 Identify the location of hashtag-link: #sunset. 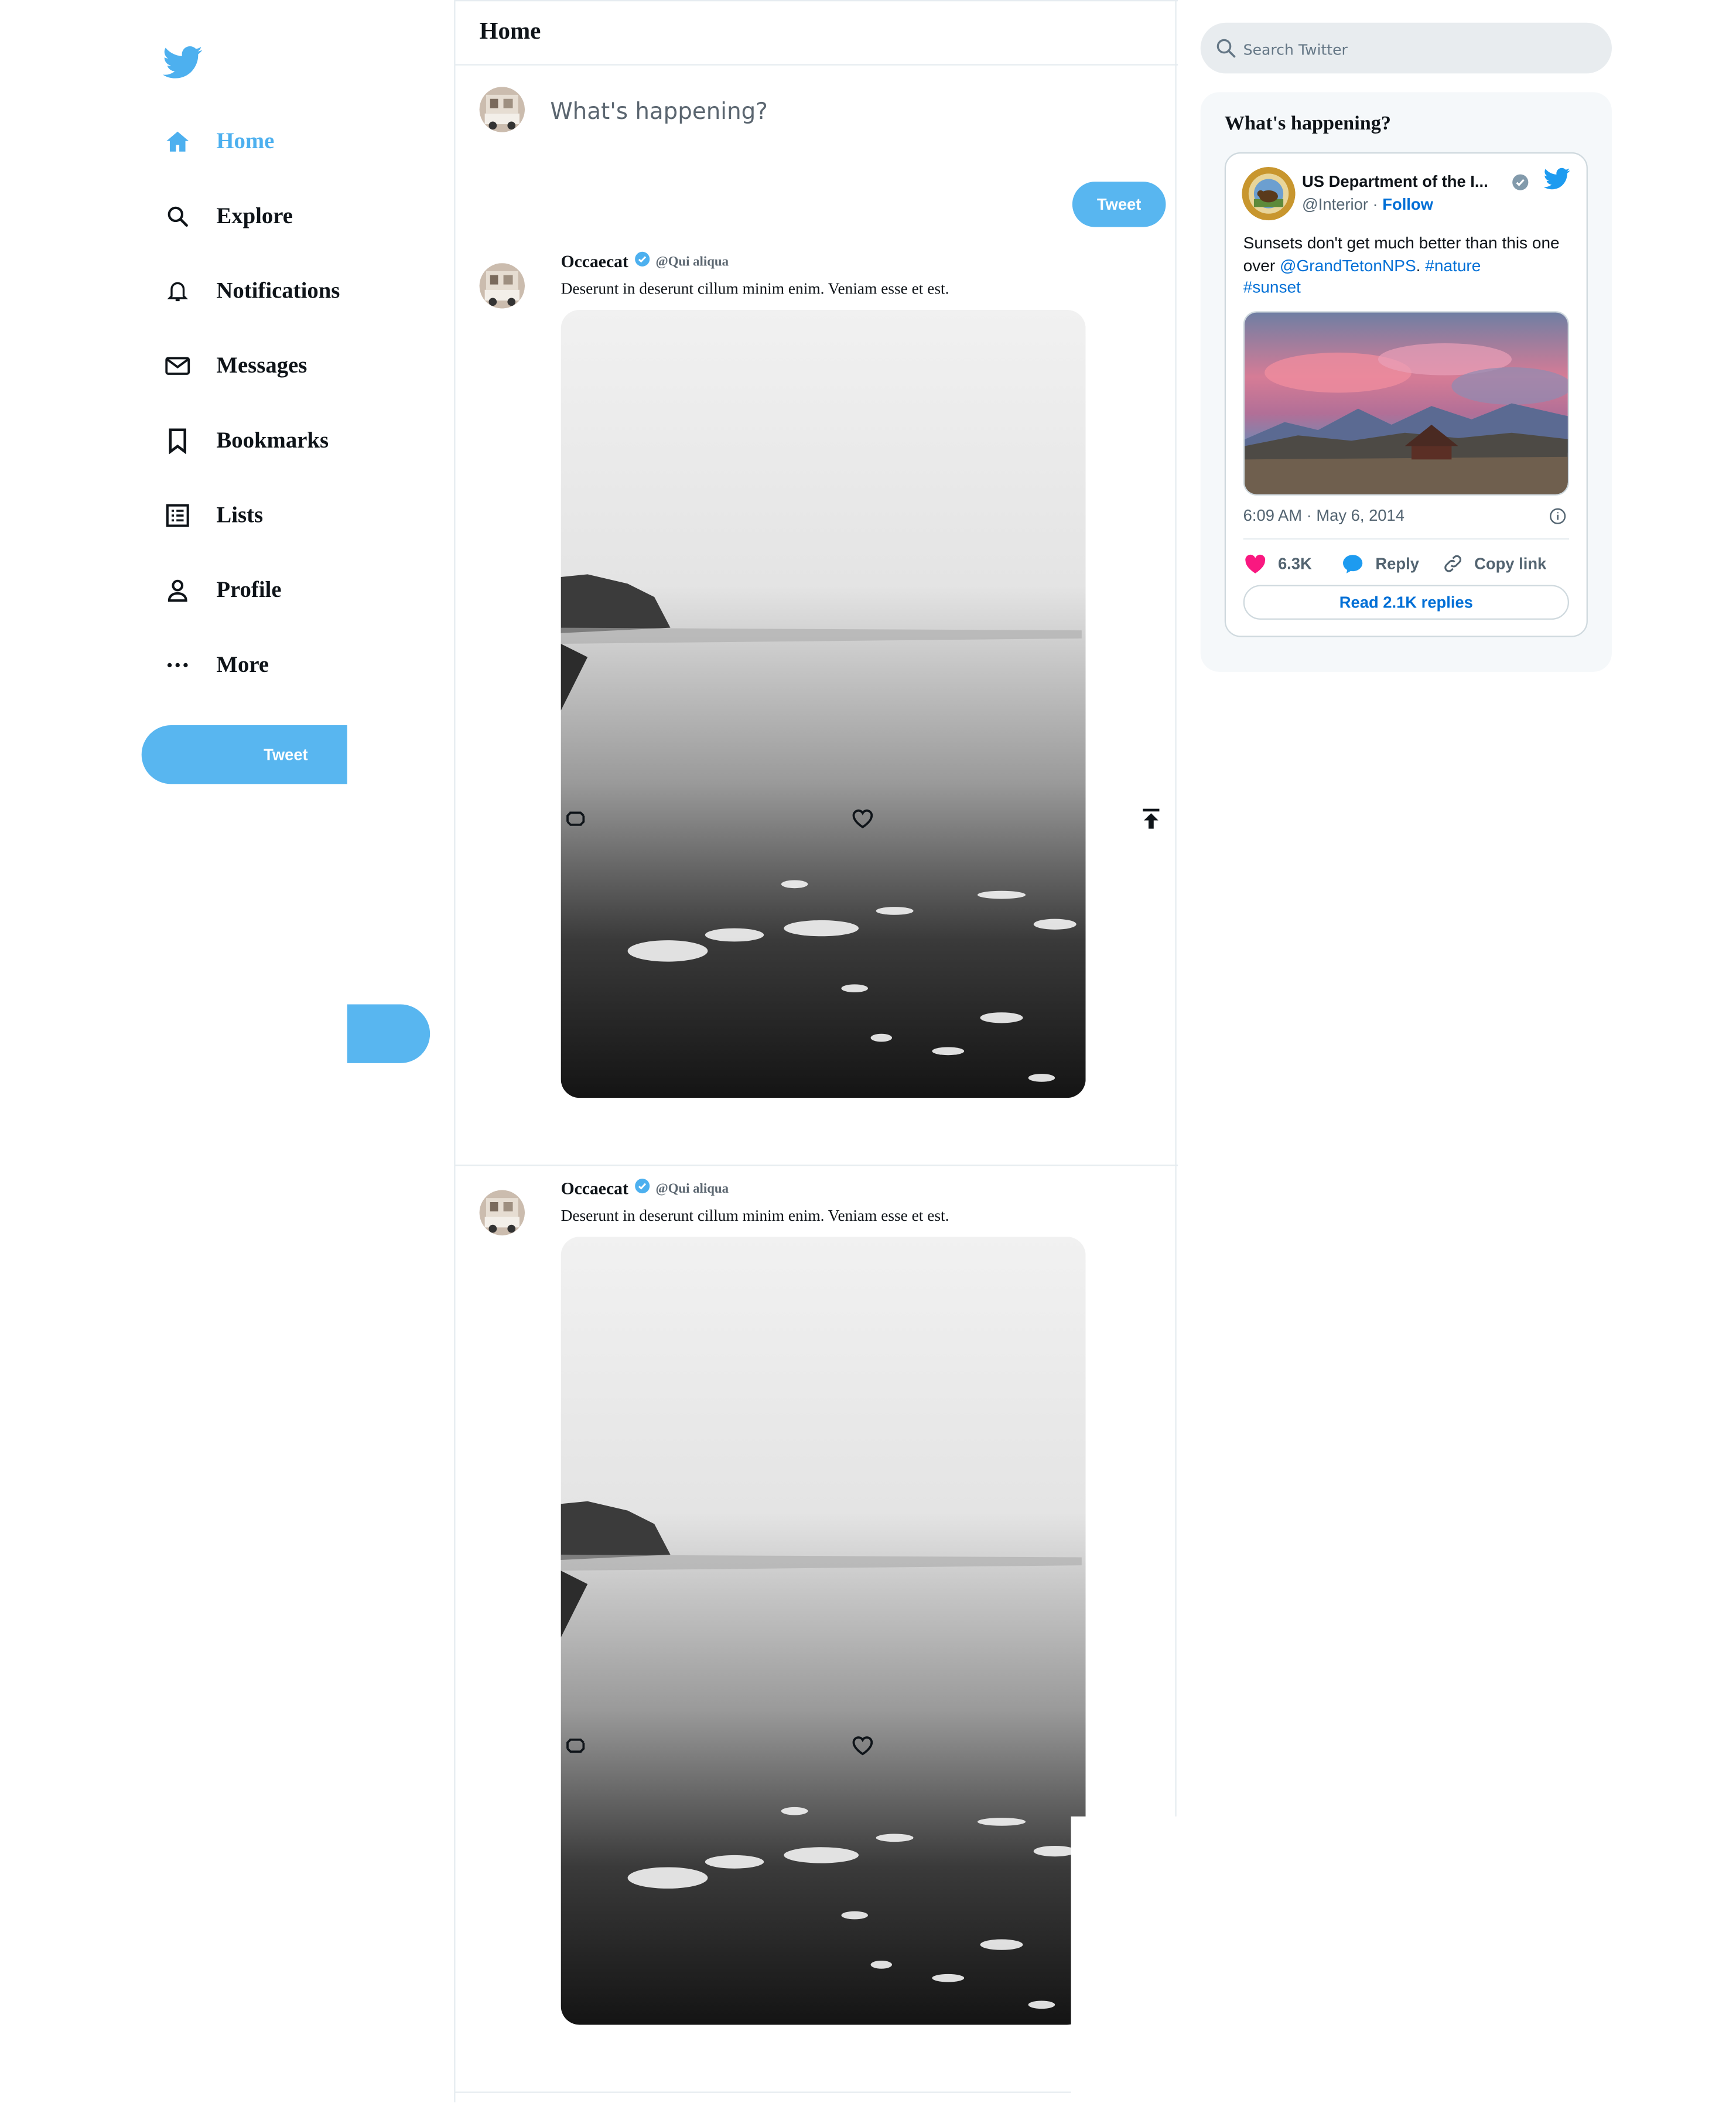
(1272, 287).